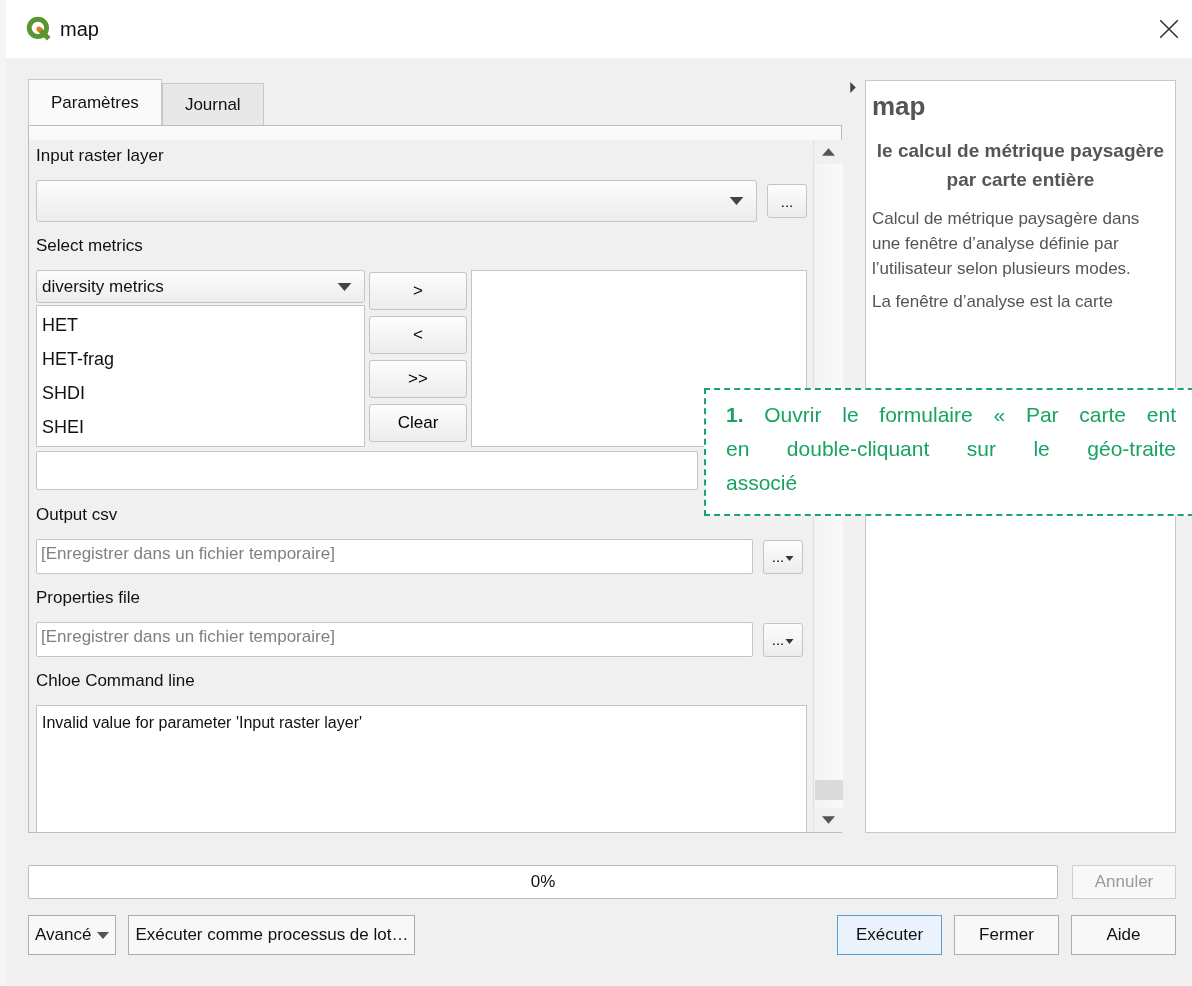 This screenshot has width=1192, height=986. I want to click on tab: Paramètres, so click(95, 102).